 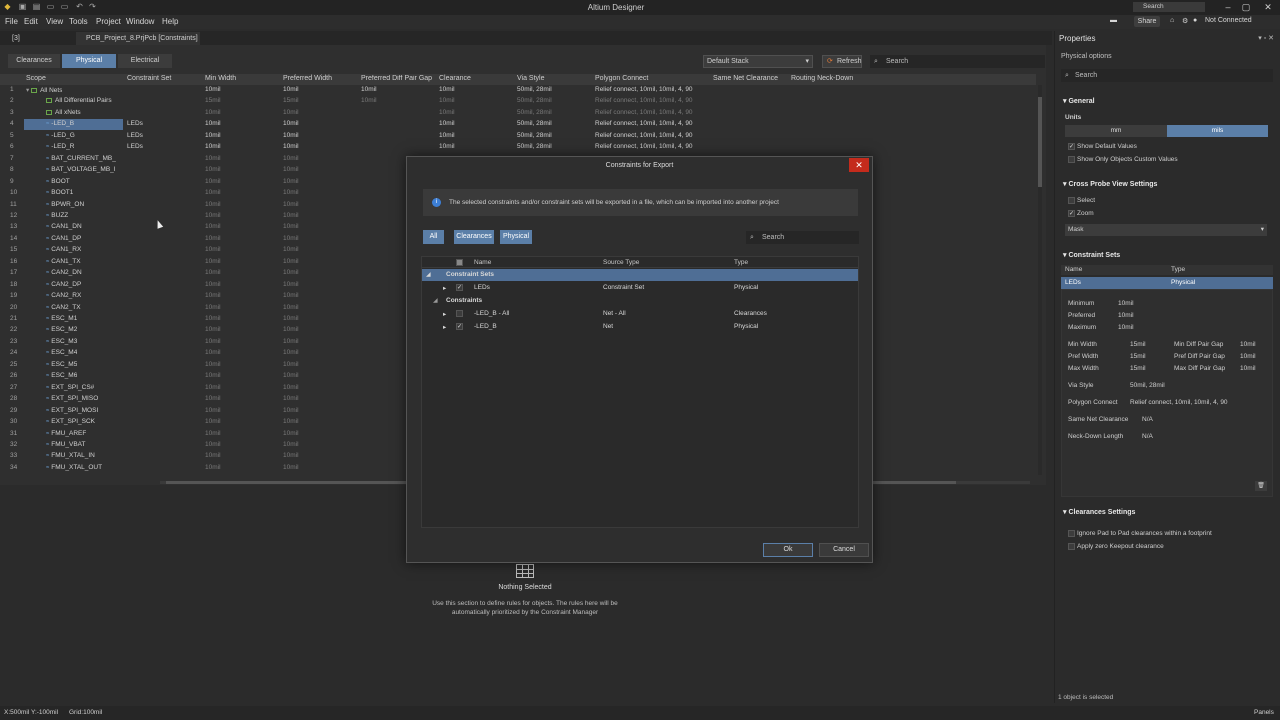 What do you see at coordinates (1217, 131) in the screenshot?
I see `unit-mils-button: mils` at bounding box center [1217, 131].